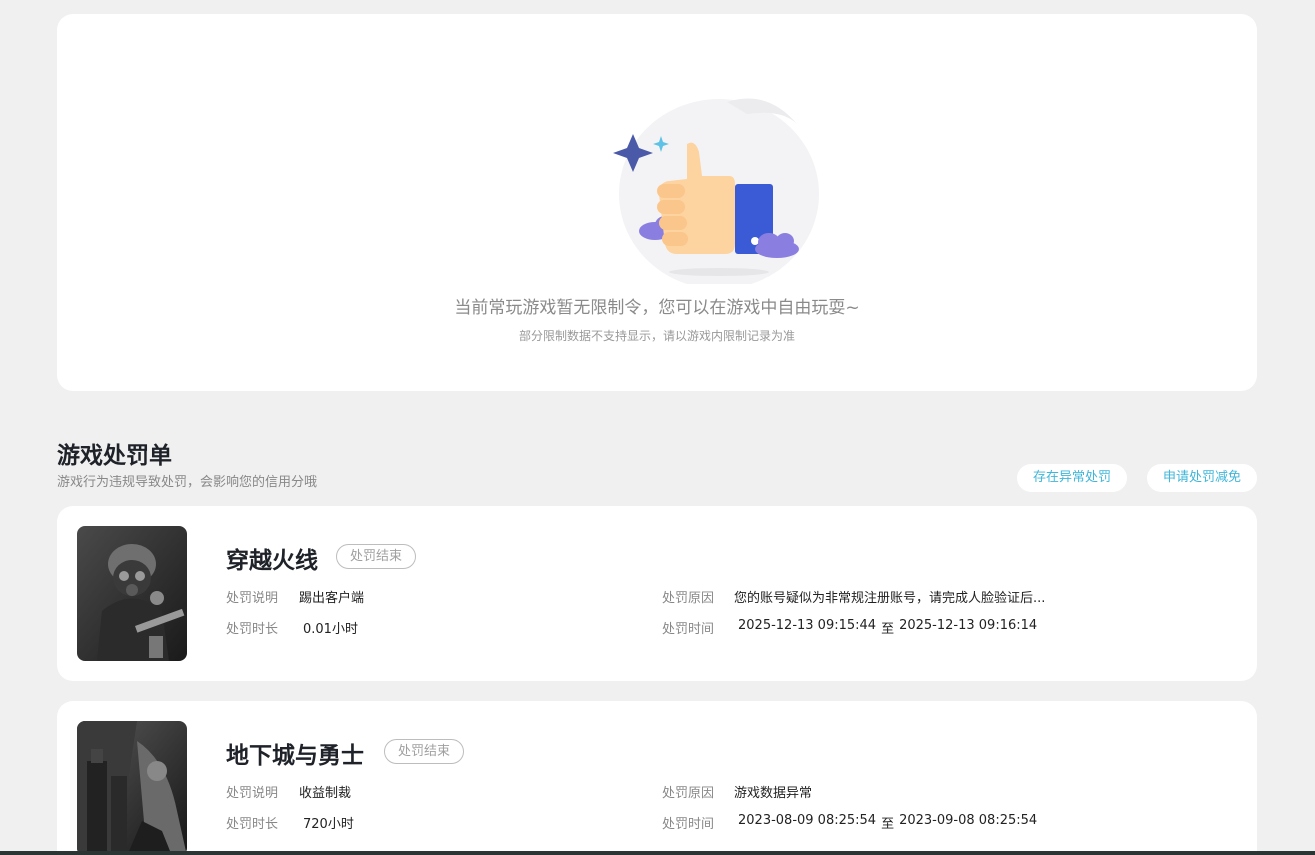 The width and height of the screenshot is (1315, 855). I want to click on penalty-time-end: 2023-09-08 08:25:54, so click(968, 820).